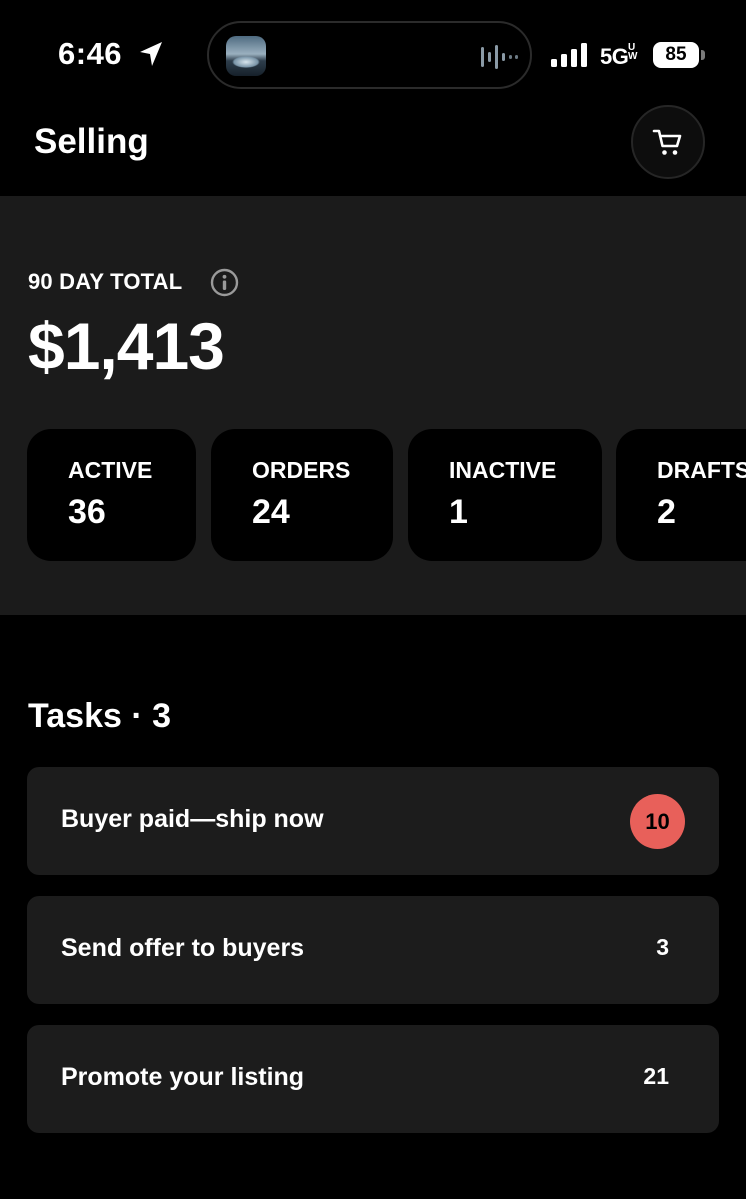 The height and width of the screenshot is (1199, 746). Describe the element at coordinates (676, 55) in the screenshot. I see `battery-level: 85` at that location.